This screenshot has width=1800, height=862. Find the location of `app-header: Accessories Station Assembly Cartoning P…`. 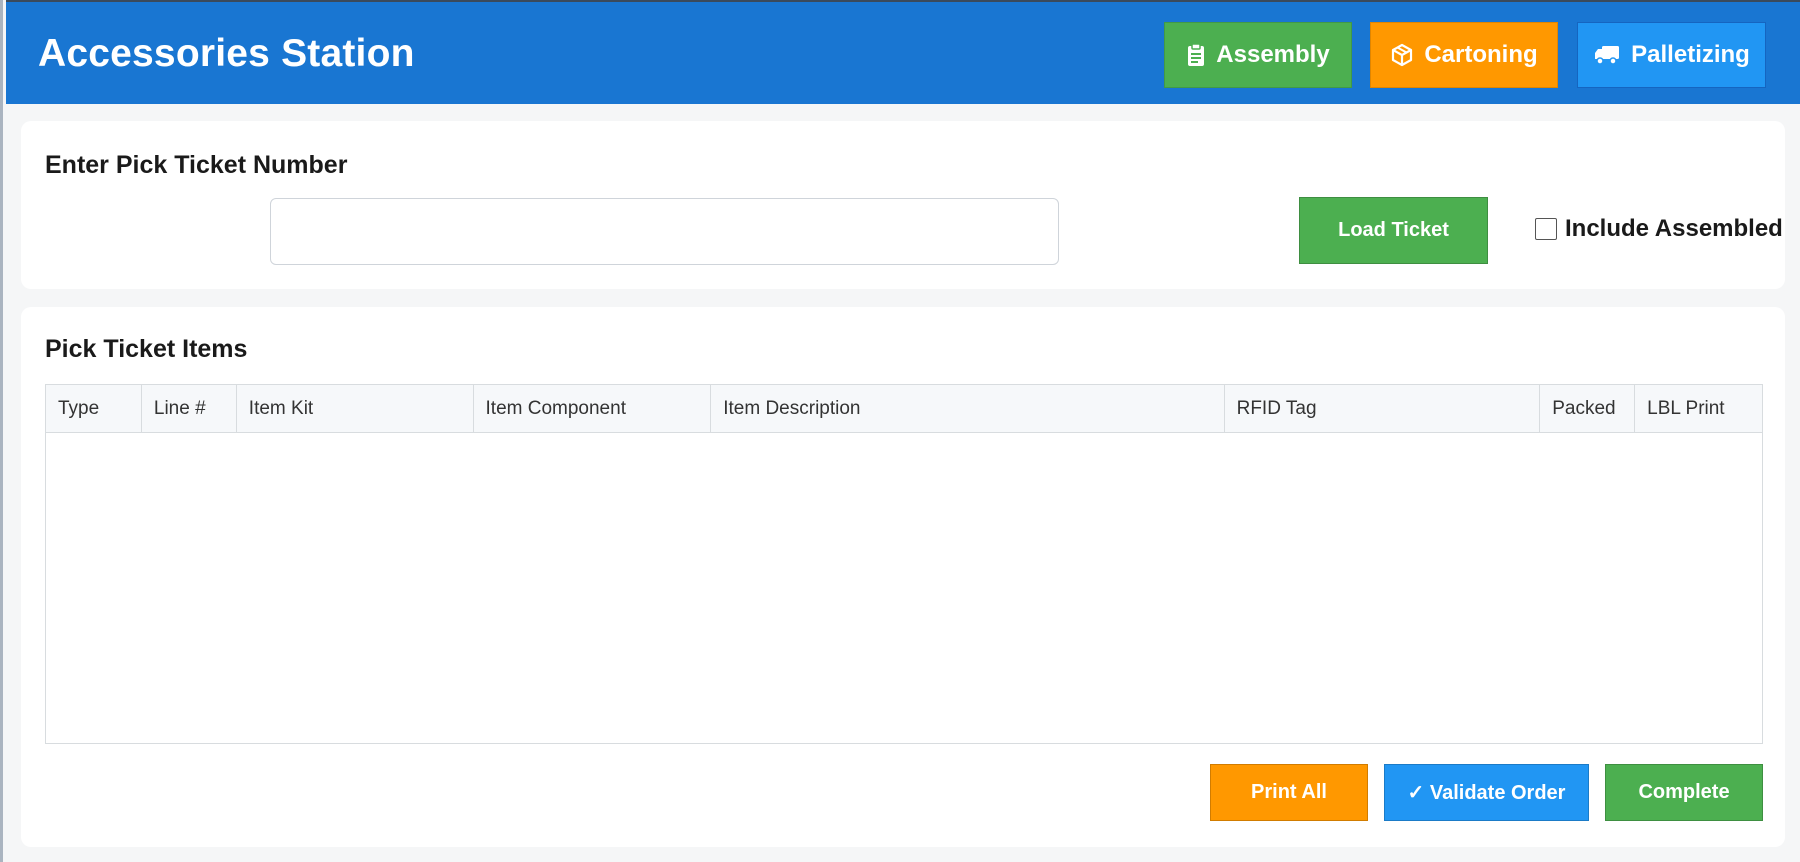

app-header: Accessories Station Assembly Cartoning P… is located at coordinates (903, 52).